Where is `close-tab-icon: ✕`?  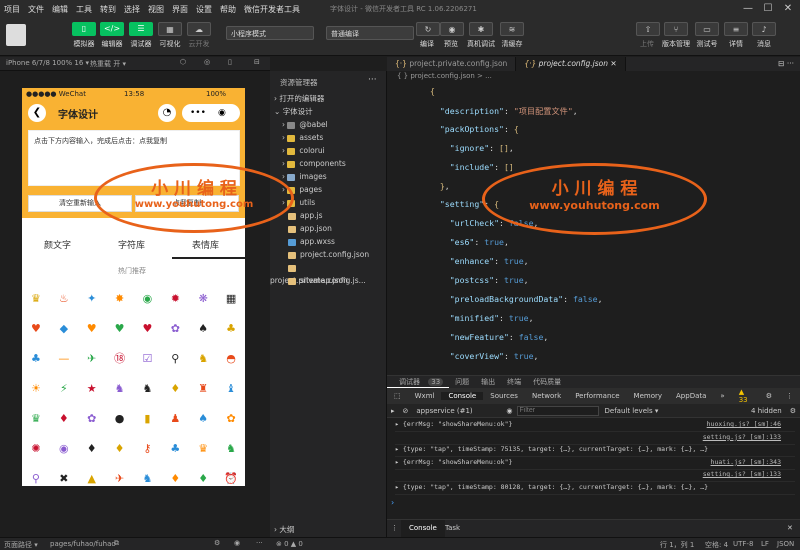
close-tab-icon: ✕ is located at coordinates (613, 63).